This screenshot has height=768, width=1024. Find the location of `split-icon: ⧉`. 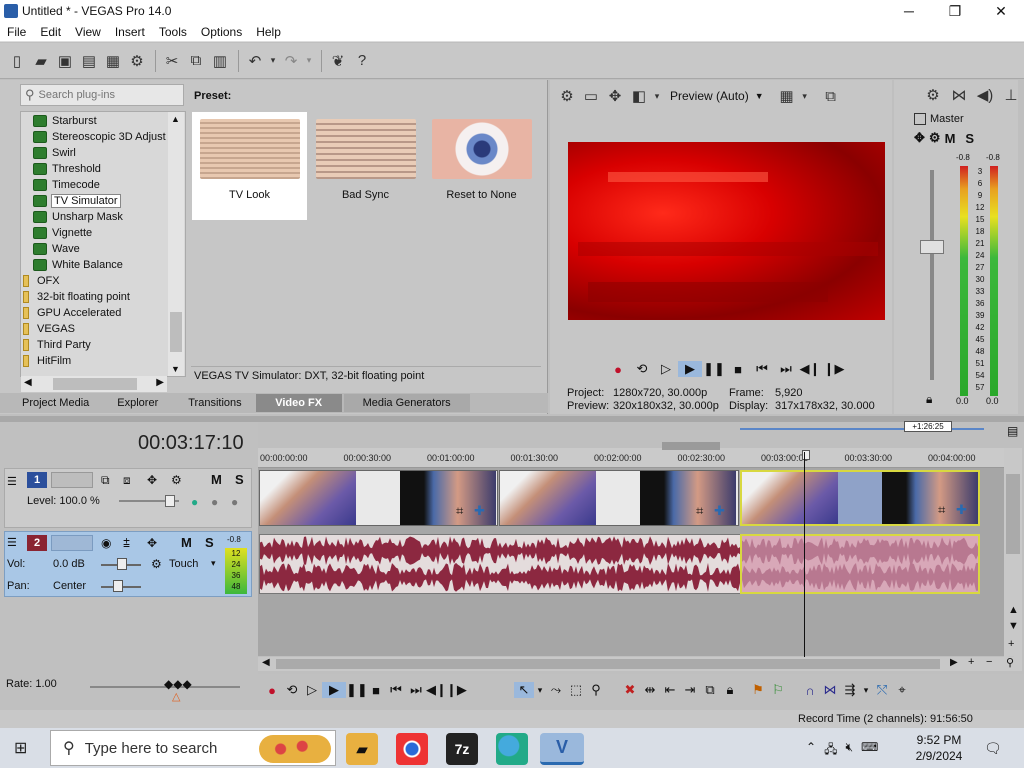

split-icon: ⧉ is located at coordinates (710, 690).